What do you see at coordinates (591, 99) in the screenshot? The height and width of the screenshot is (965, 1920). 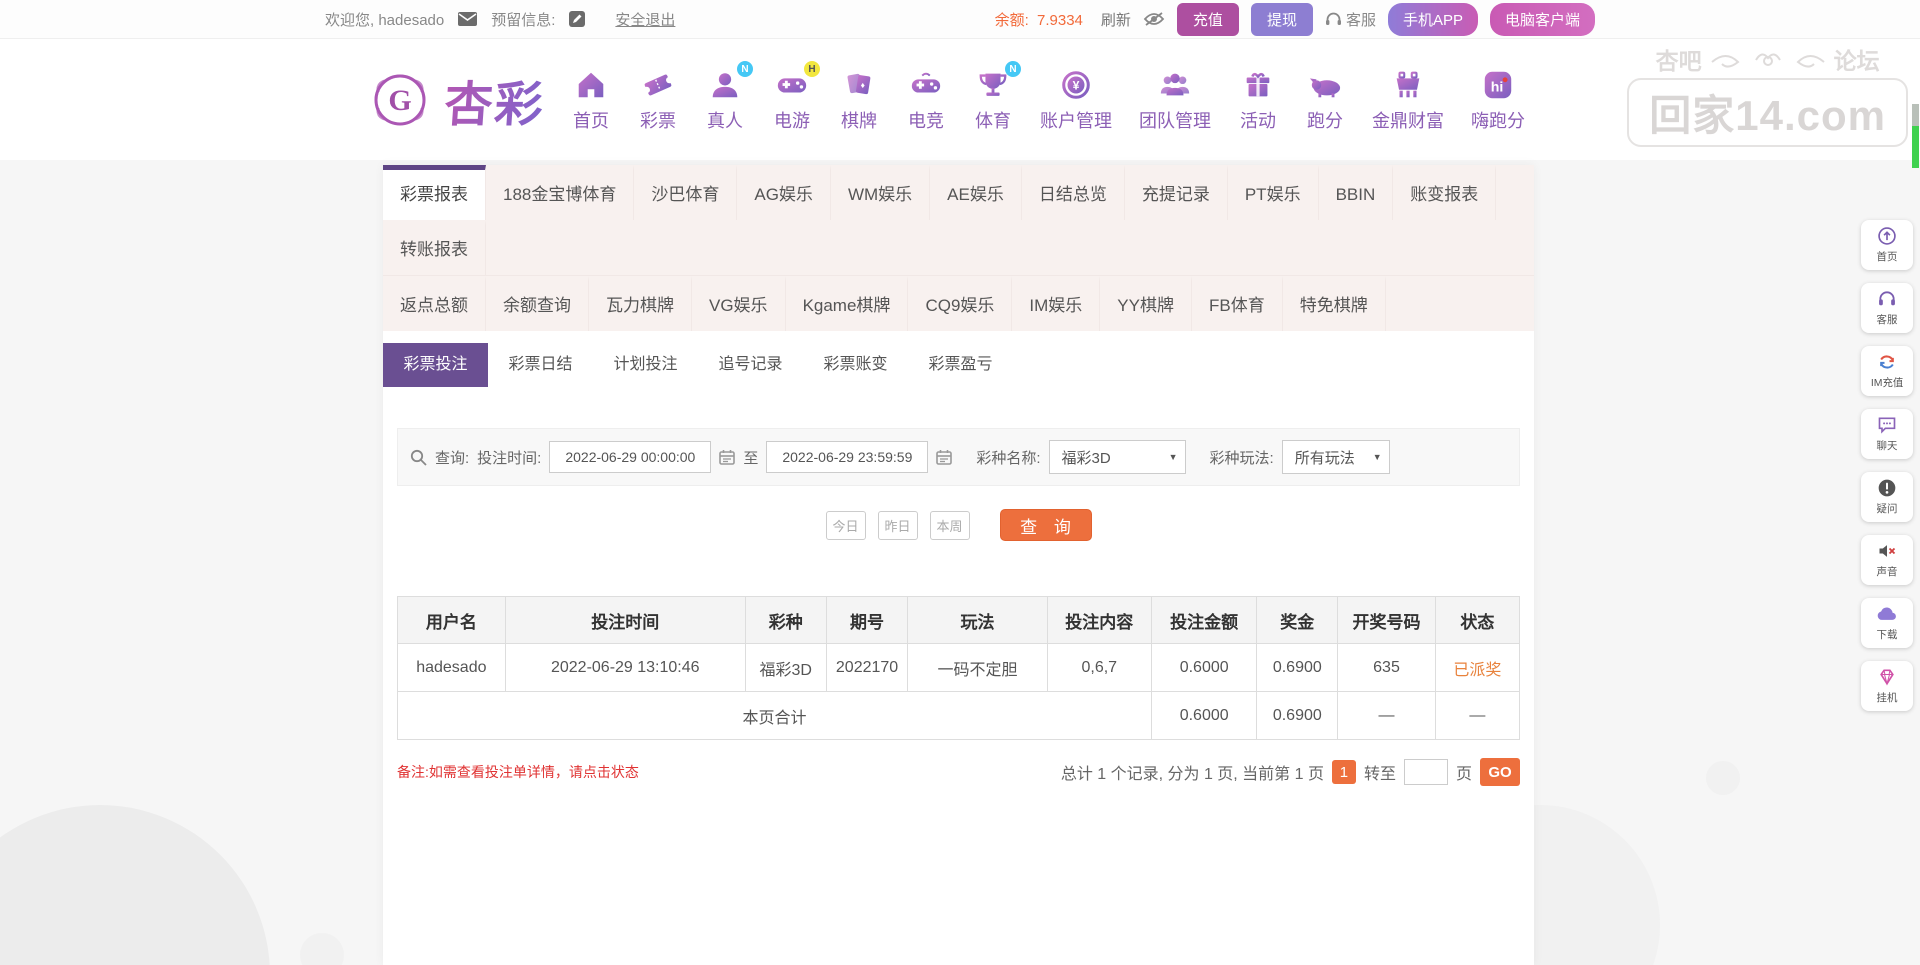 I see `nav-item-home: 首页` at bounding box center [591, 99].